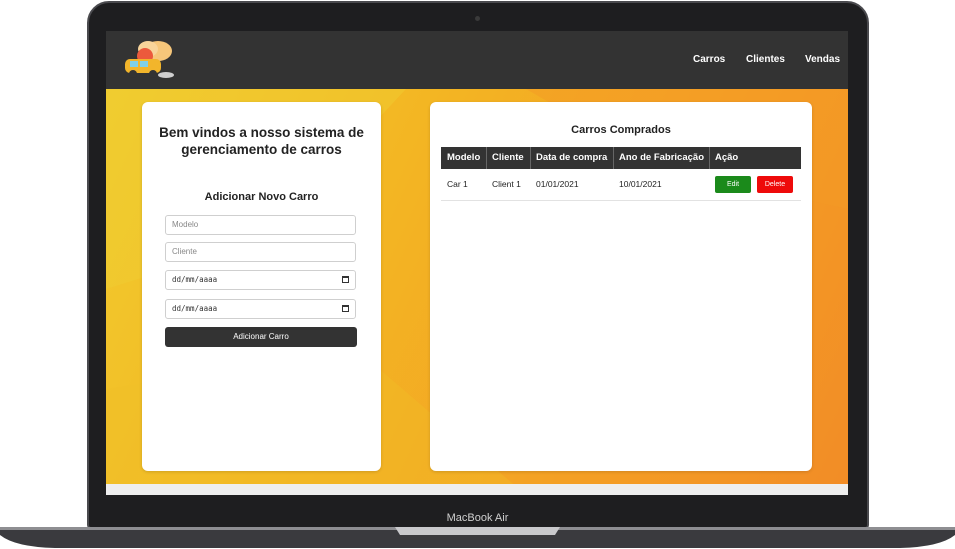 The height and width of the screenshot is (549, 955). I want to click on nav-carros: Carros, so click(709, 59).